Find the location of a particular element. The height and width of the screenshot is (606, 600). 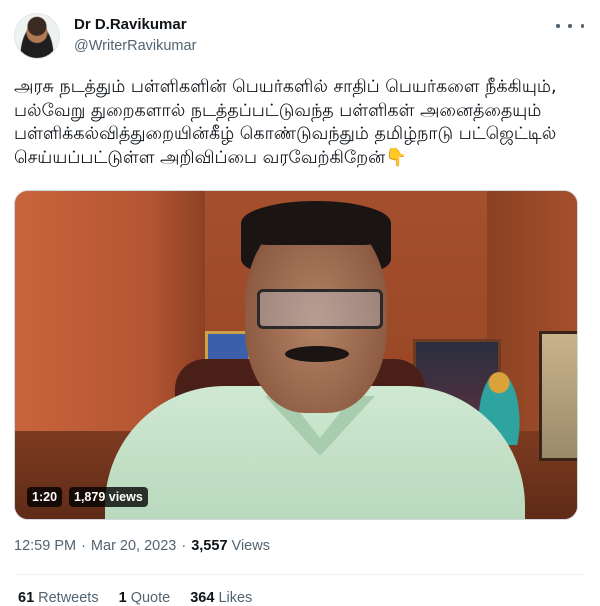

video-background is located at coordinates (558, 396).